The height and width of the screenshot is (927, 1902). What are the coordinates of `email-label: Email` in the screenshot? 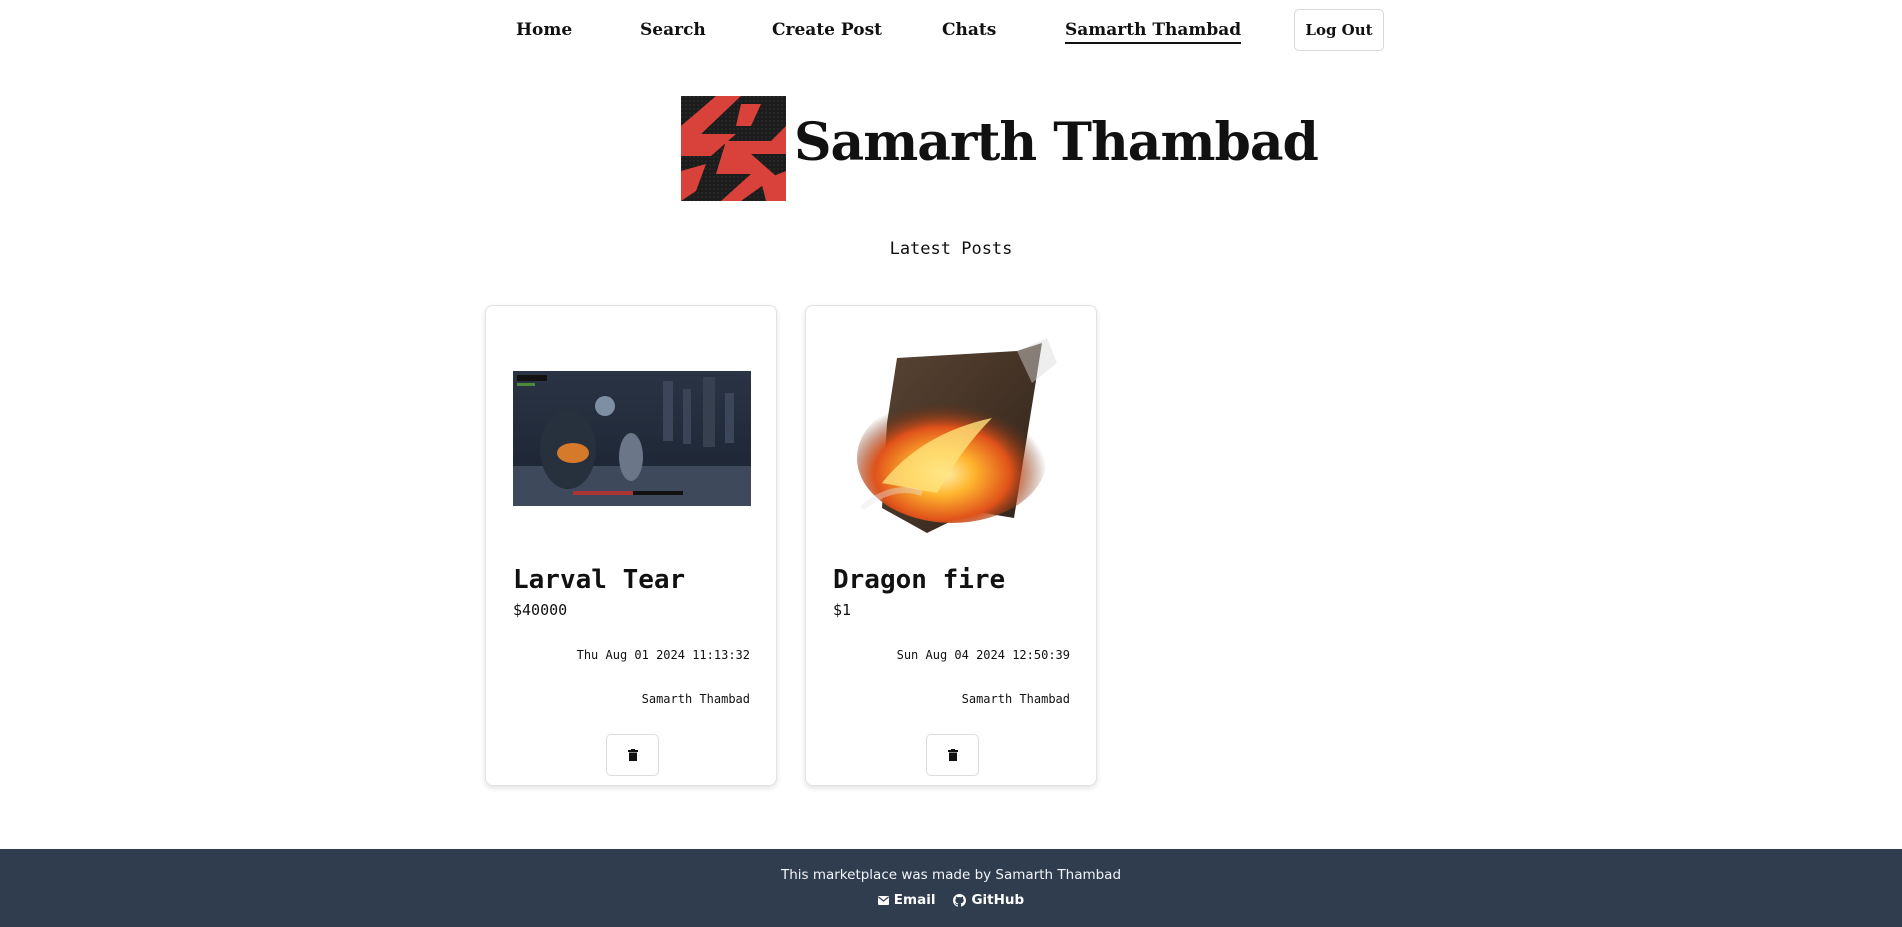 It's located at (914, 900).